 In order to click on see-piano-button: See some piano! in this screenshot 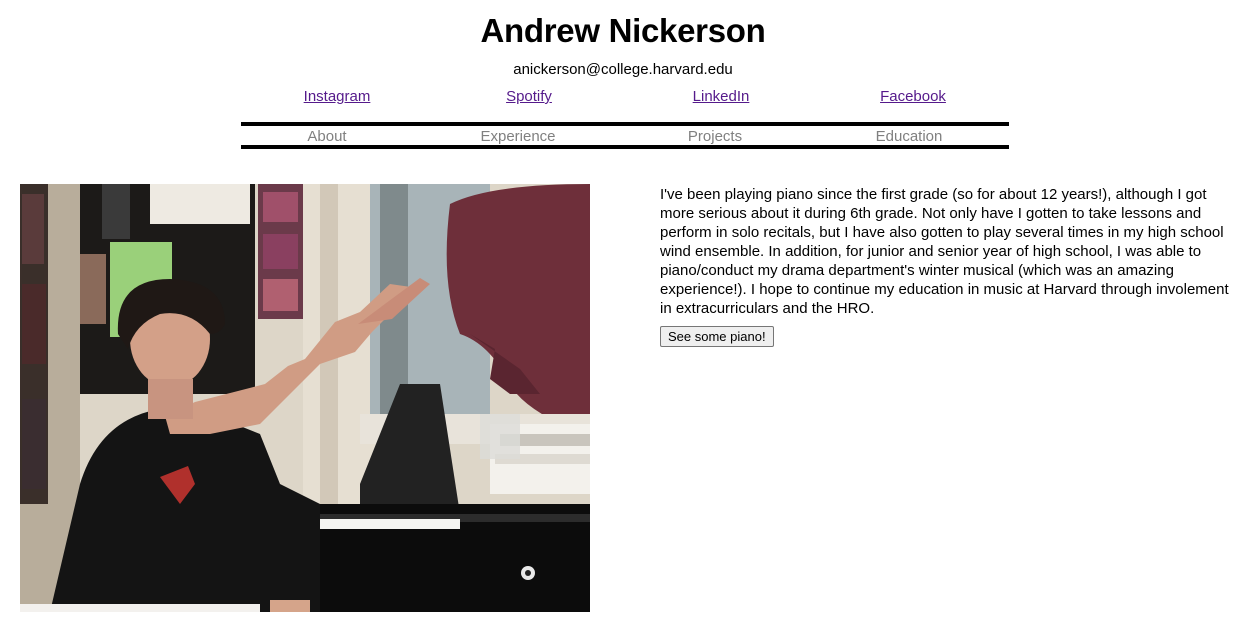, I will do `click(717, 336)`.